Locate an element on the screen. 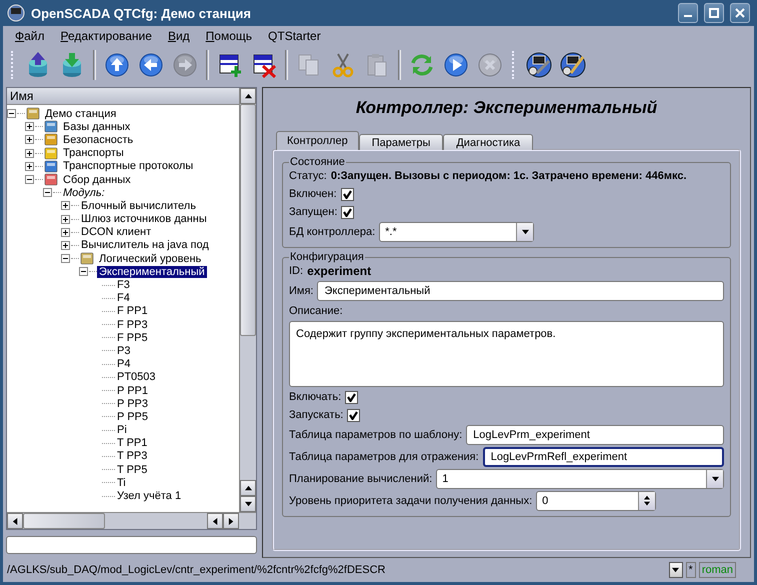 The width and height of the screenshot is (757, 585). column-header: Имя is located at coordinates (123, 96).